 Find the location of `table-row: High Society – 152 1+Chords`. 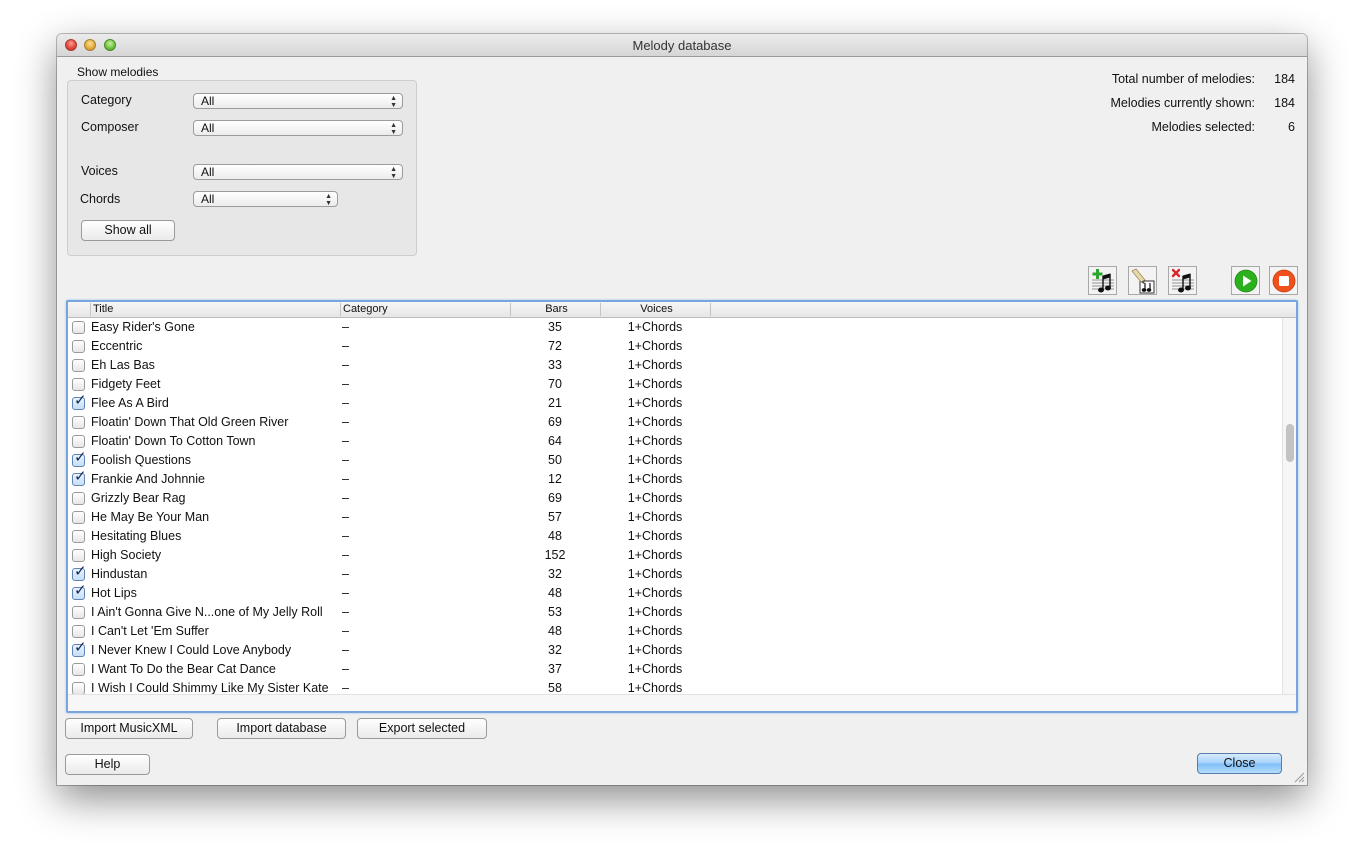

table-row: High Society – 152 1+Chords is located at coordinates (675, 555).